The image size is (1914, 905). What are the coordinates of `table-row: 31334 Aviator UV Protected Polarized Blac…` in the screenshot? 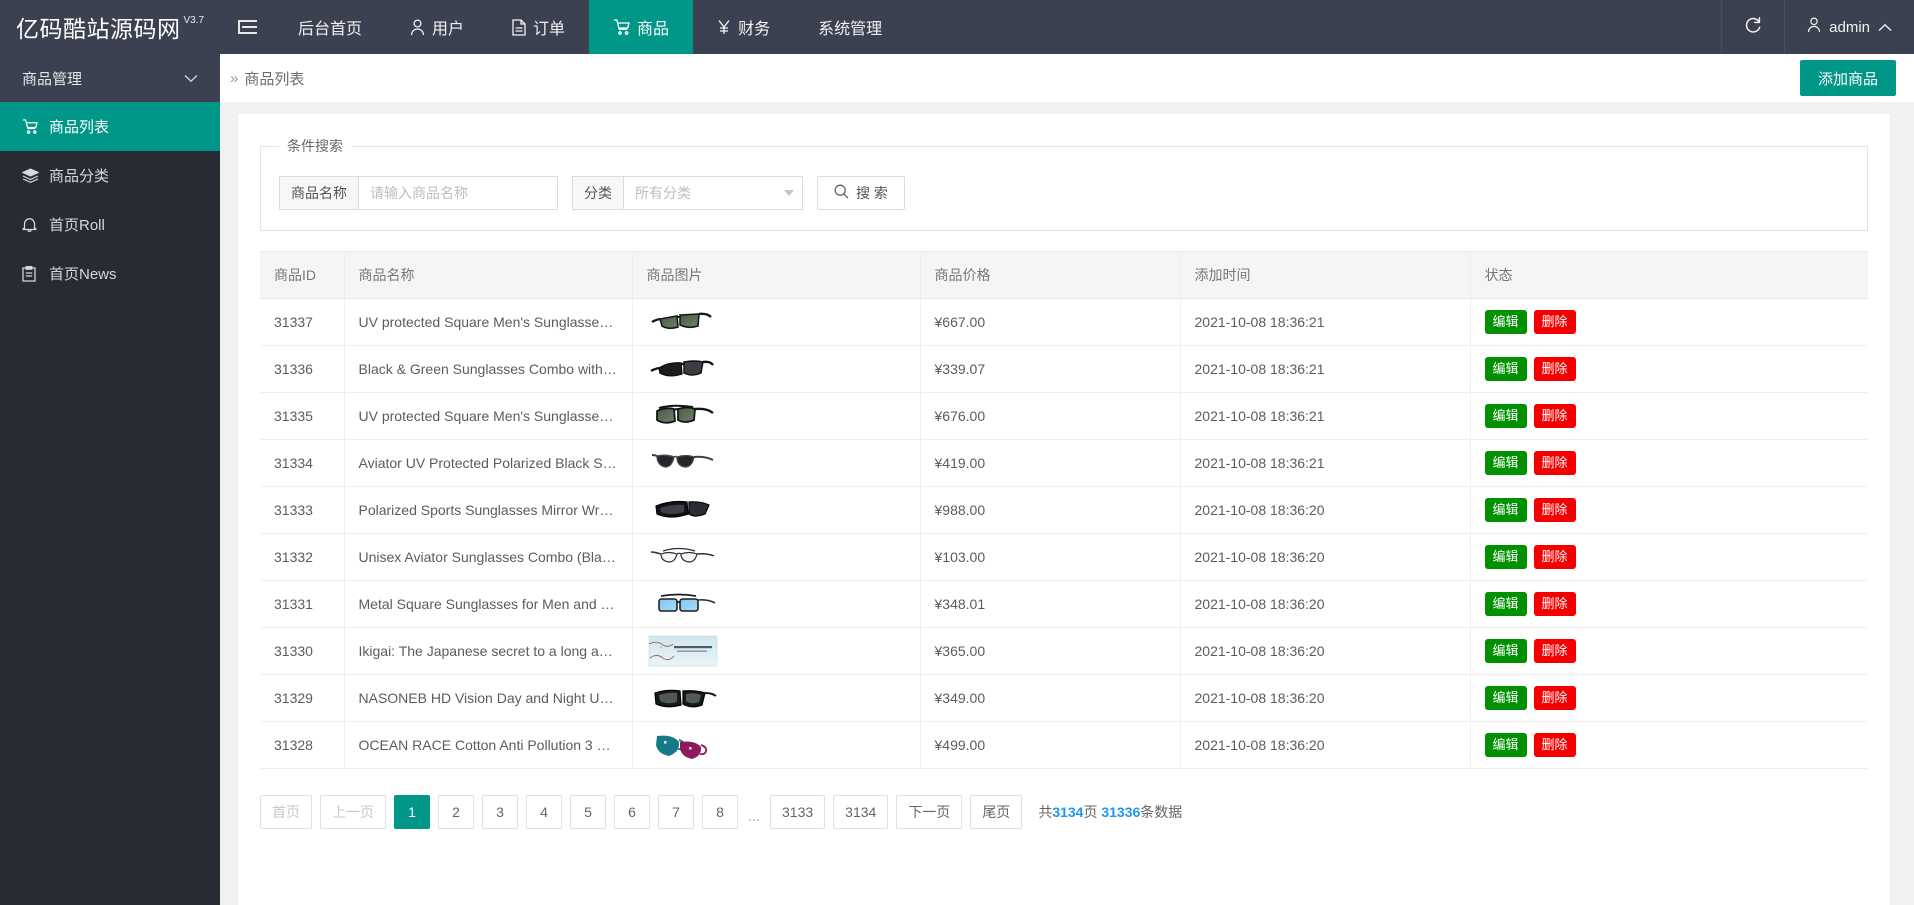 It's located at (1064, 463).